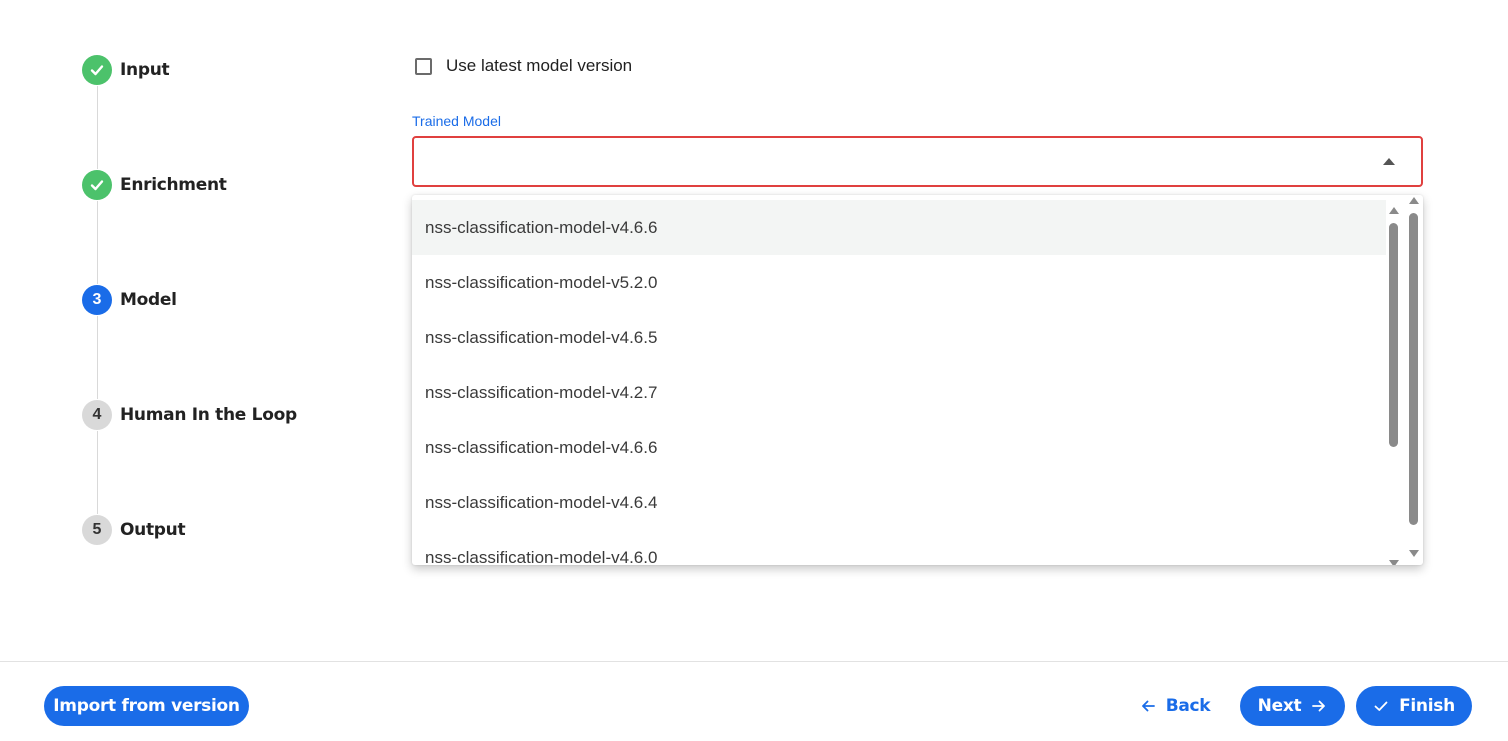 Image resolution: width=1508 pixels, height=741 pixels. What do you see at coordinates (97, 300) in the screenshot?
I see `step-number: 3` at bounding box center [97, 300].